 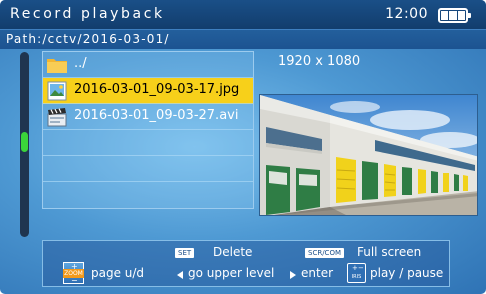 I want to click on file-name: 2016-03-01_09-03-17.jpg, so click(x=157, y=89).